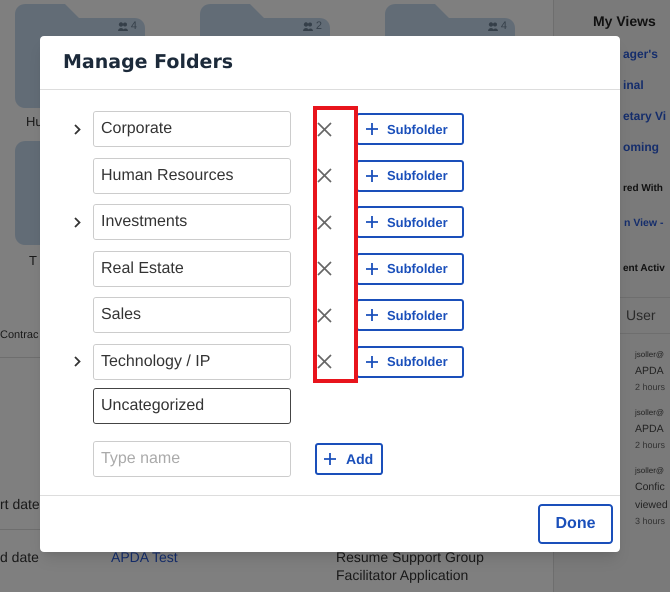  What do you see at coordinates (19, 335) in the screenshot?
I see `tab-label: Contrac` at bounding box center [19, 335].